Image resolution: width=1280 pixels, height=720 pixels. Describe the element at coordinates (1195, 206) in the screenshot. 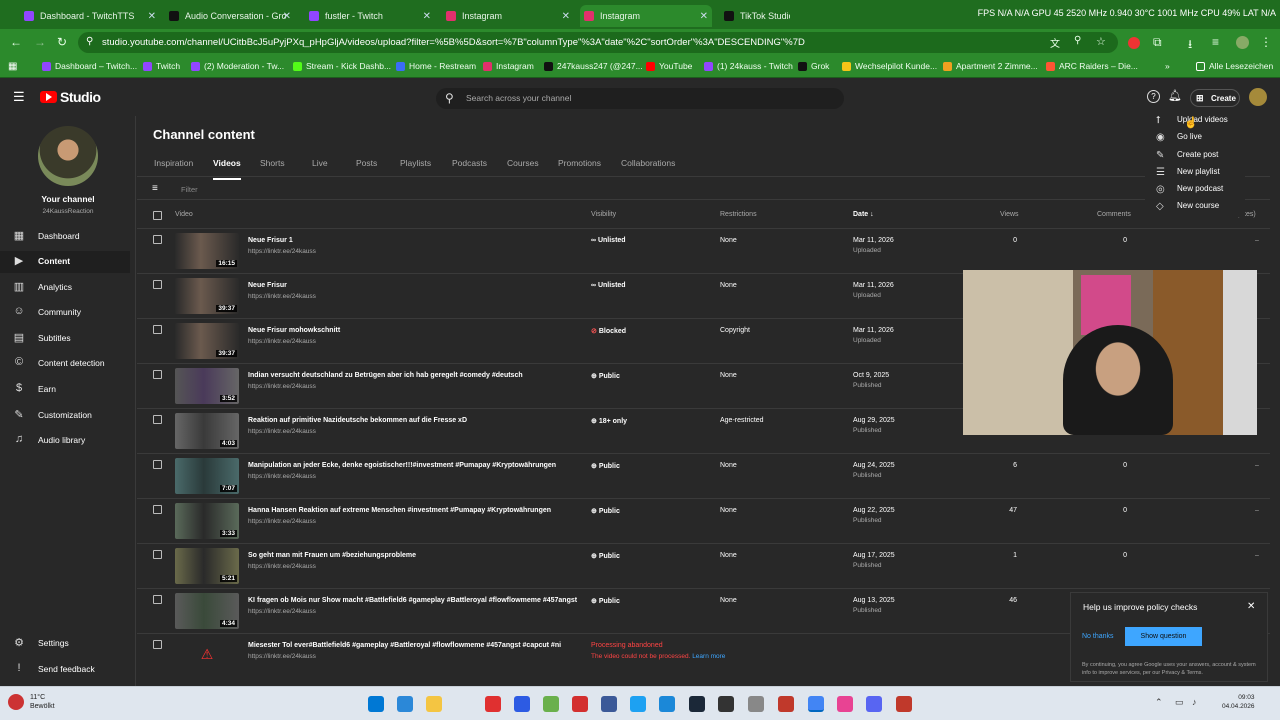

I see `menu-item-new-course: ◇ New course` at that location.